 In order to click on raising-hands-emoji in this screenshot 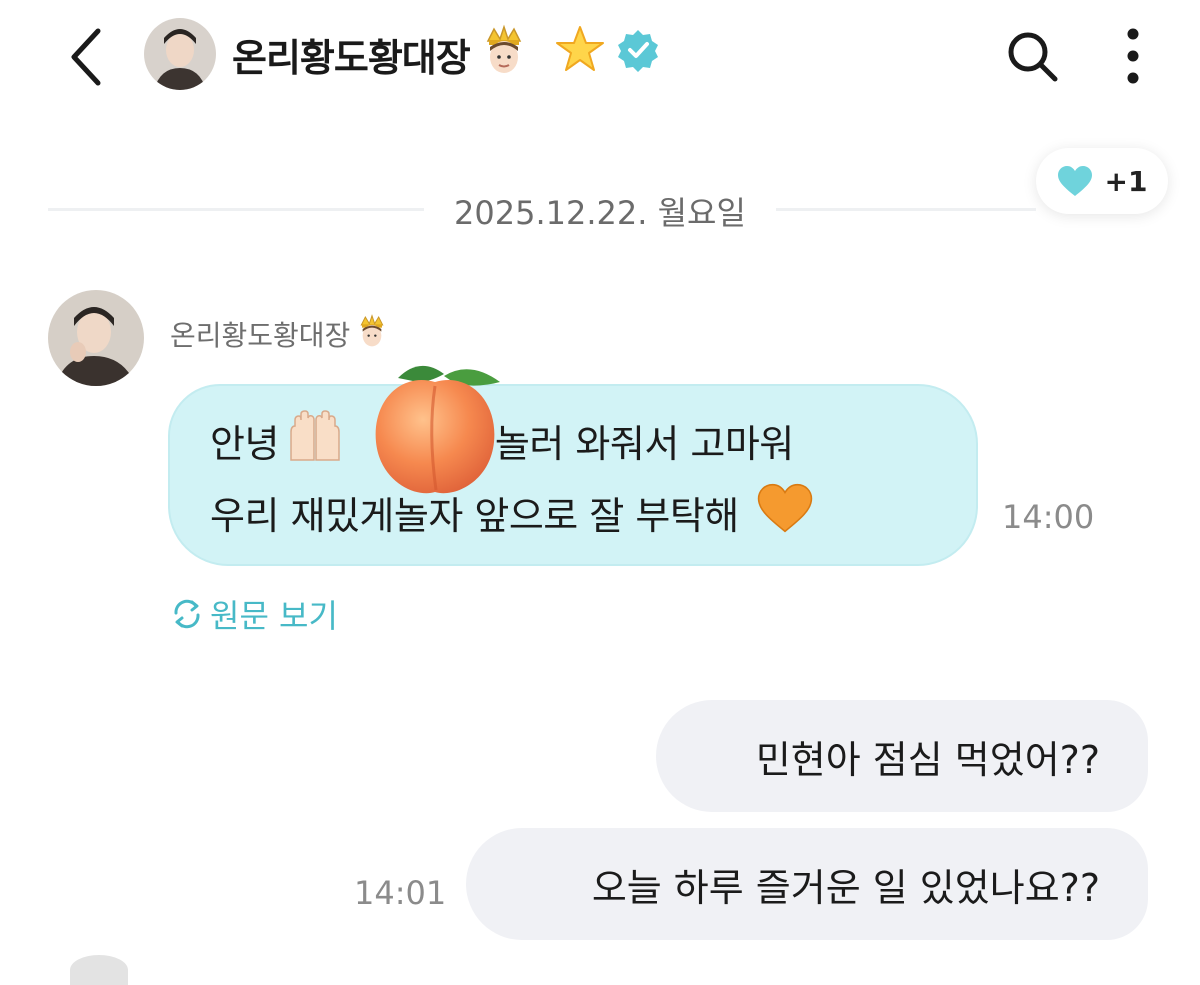, I will do `click(315, 440)`.